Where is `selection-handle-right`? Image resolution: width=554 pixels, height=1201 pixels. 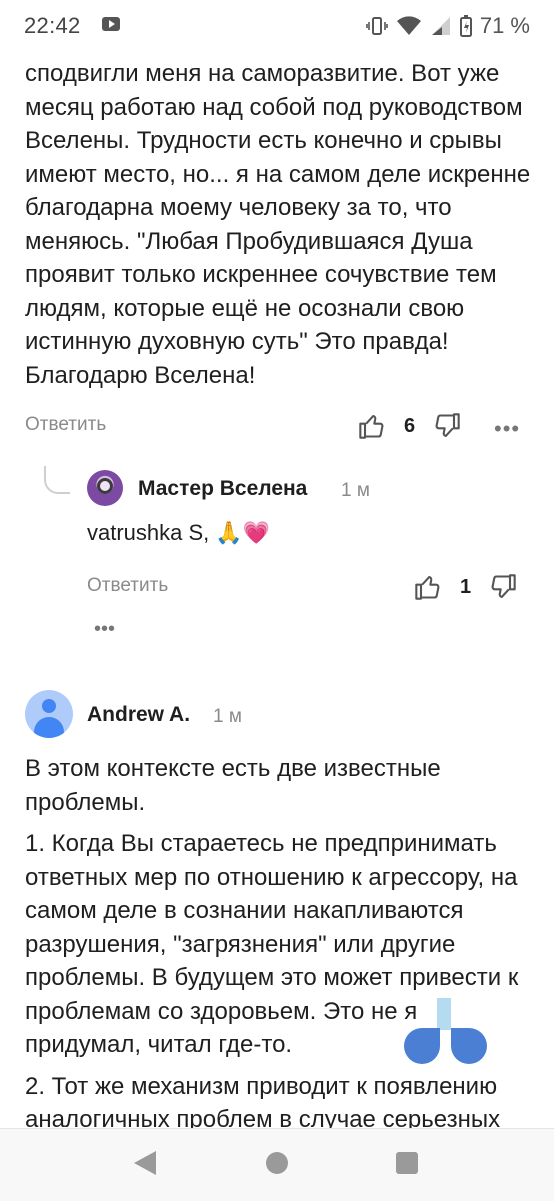
selection-handle-right is located at coordinates (469, 1046).